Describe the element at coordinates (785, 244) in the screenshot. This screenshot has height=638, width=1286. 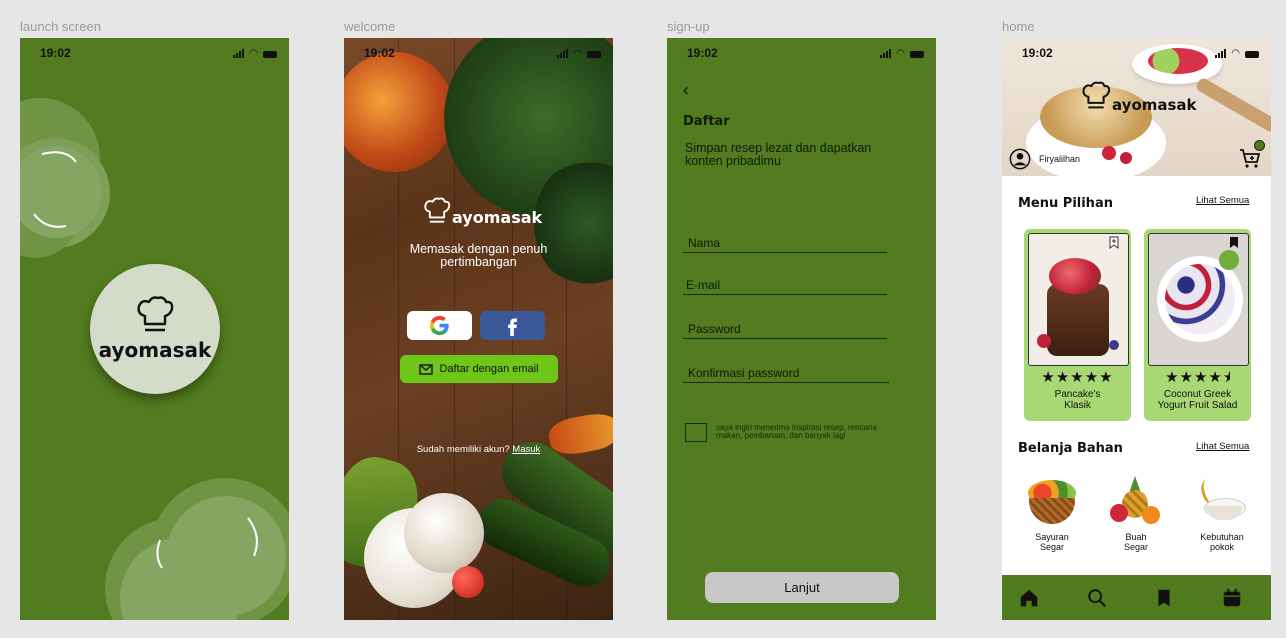
I see `name-field: Nama` at that location.